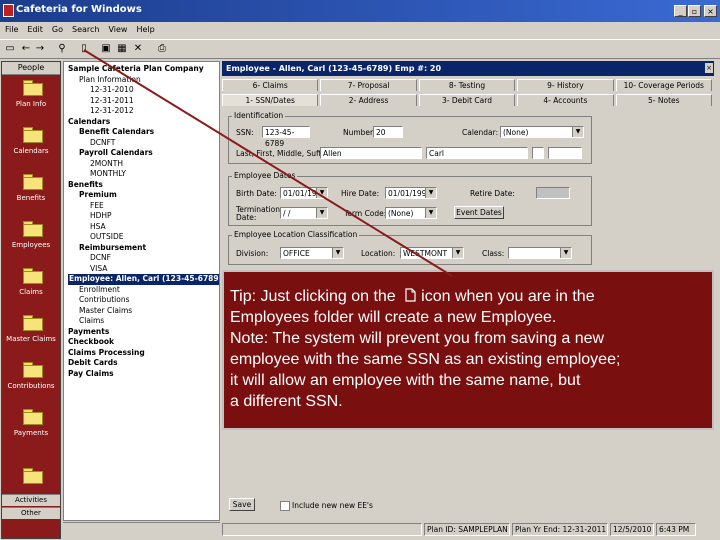 This screenshot has width=720, height=540. Describe the element at coordinates (122, 49) in the screenshot. I see `calendar-icon: ▦` at that location.